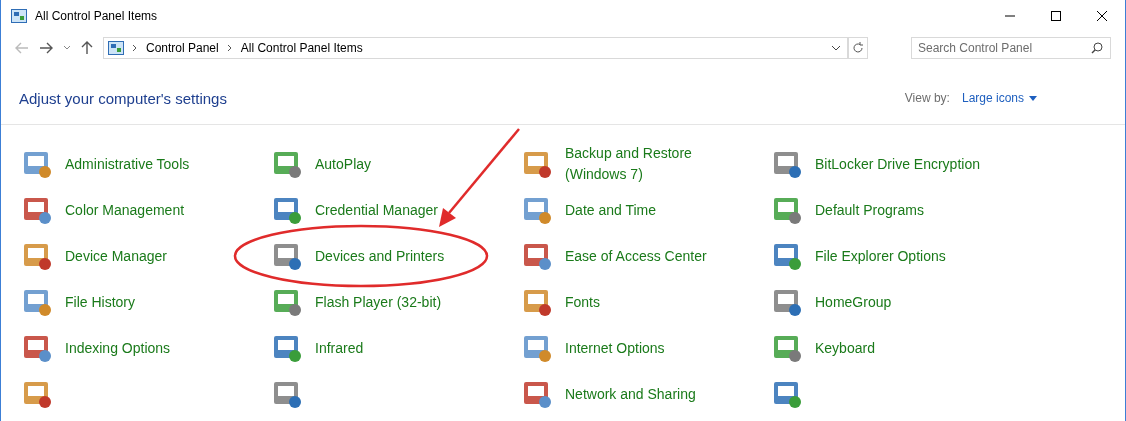 This screenshot has height=421, width=1126. Describe the element at coordinates (402, 302) in the screenshot. I see `applet-link: Flash Player (32-bit)` at that location.